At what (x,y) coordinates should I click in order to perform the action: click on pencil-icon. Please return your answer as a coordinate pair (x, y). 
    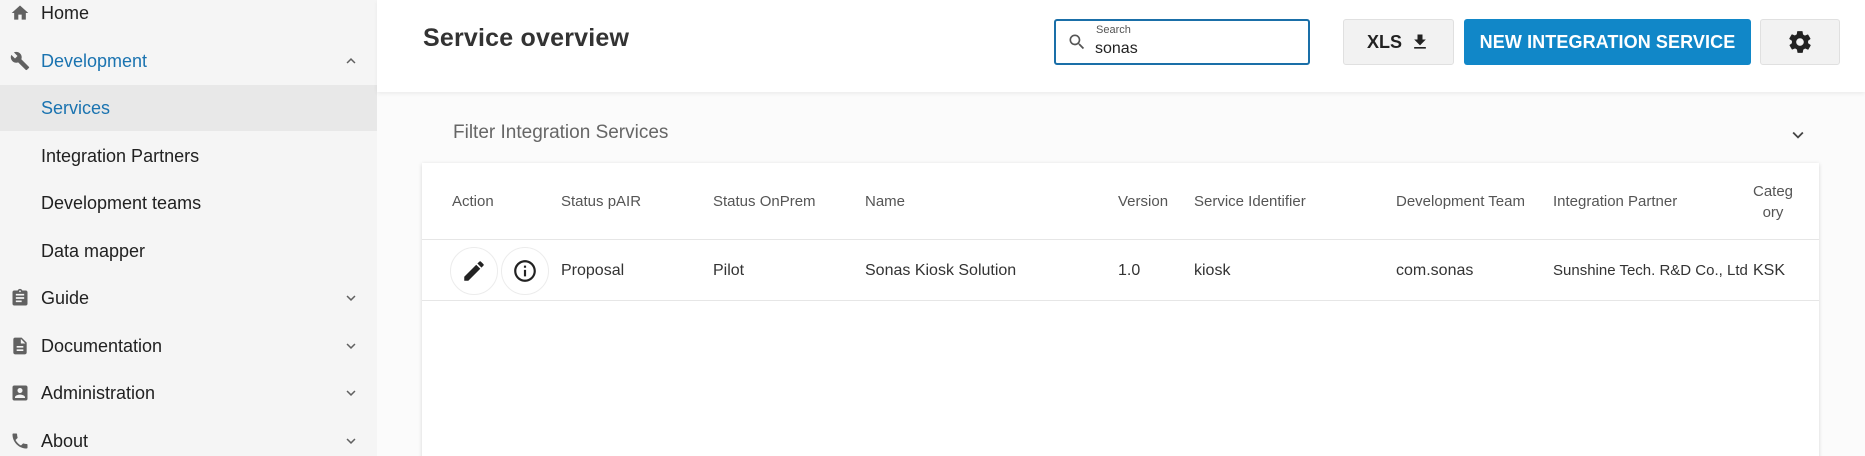
    Looking at the image, I should click on (474, 271).